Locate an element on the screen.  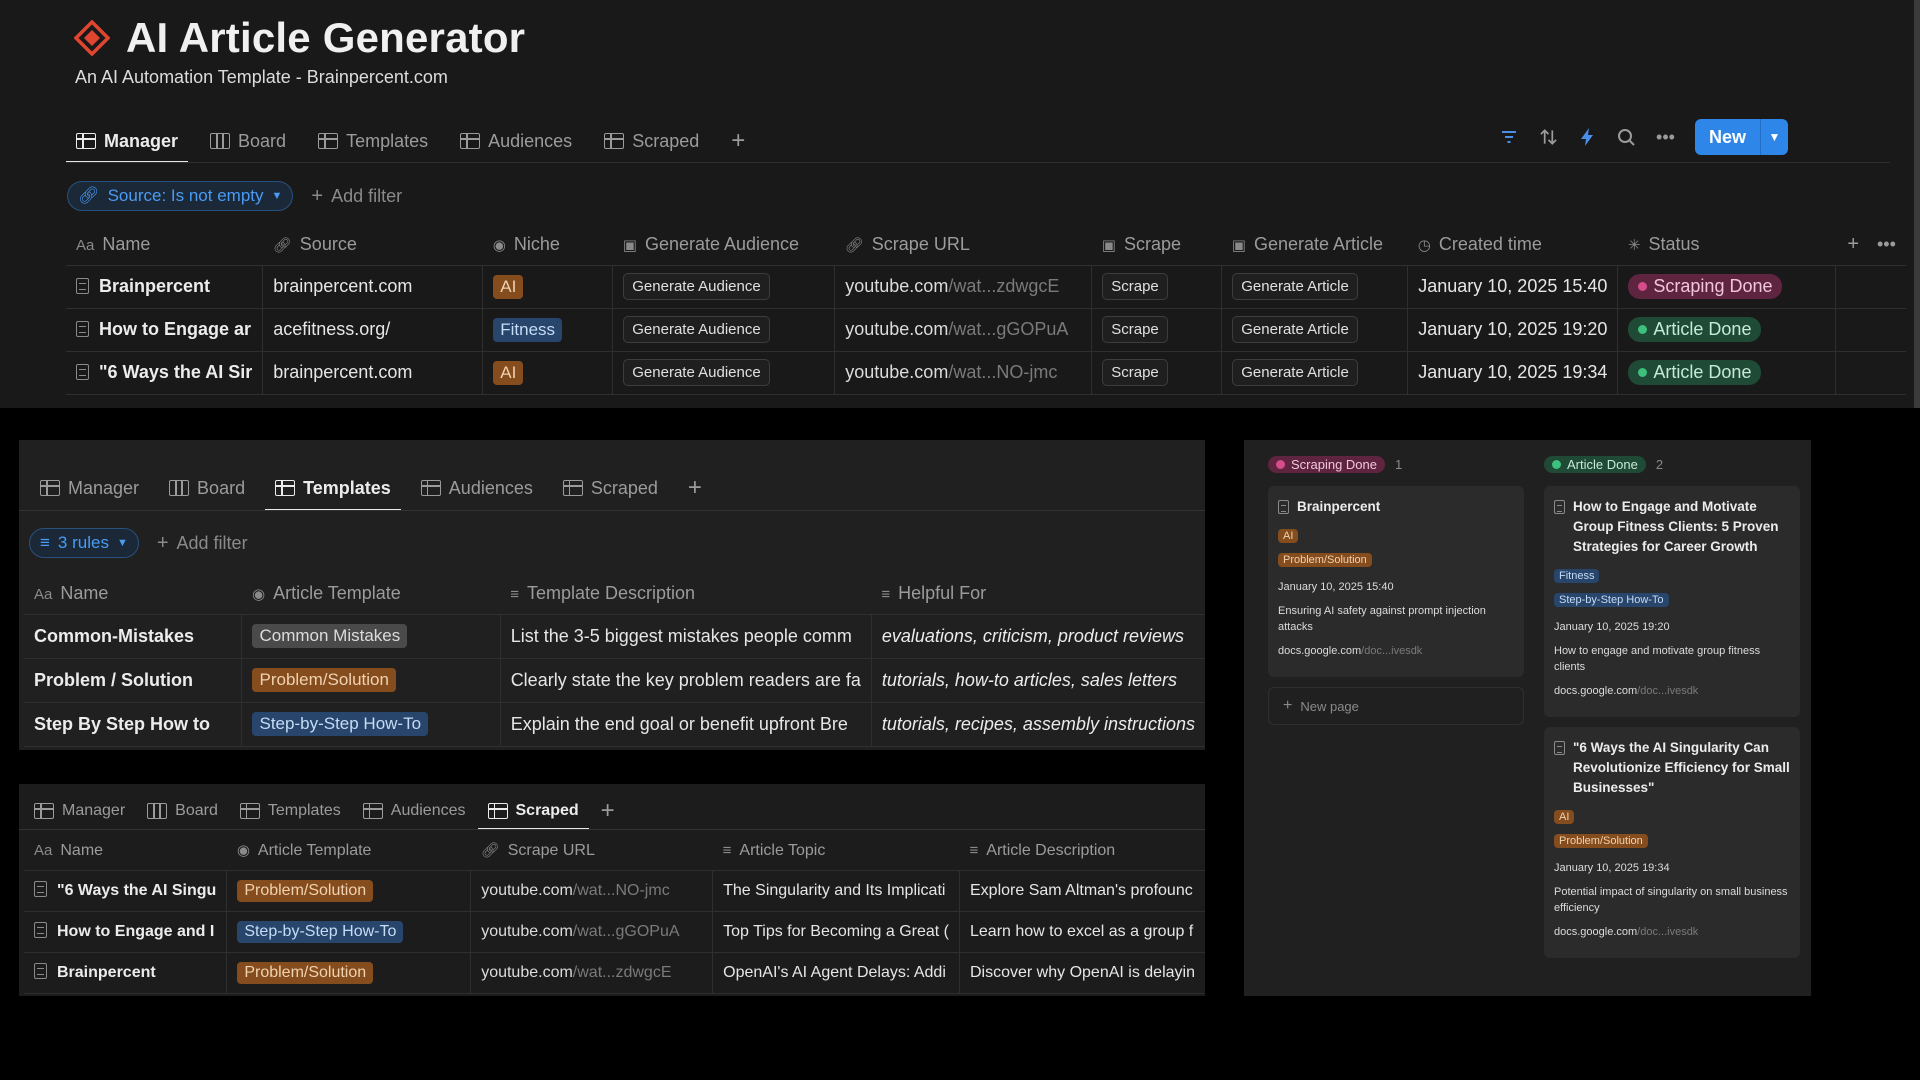
column-header-generate-audience: ▣ Generate Audience is located at coordinates (723, 245).